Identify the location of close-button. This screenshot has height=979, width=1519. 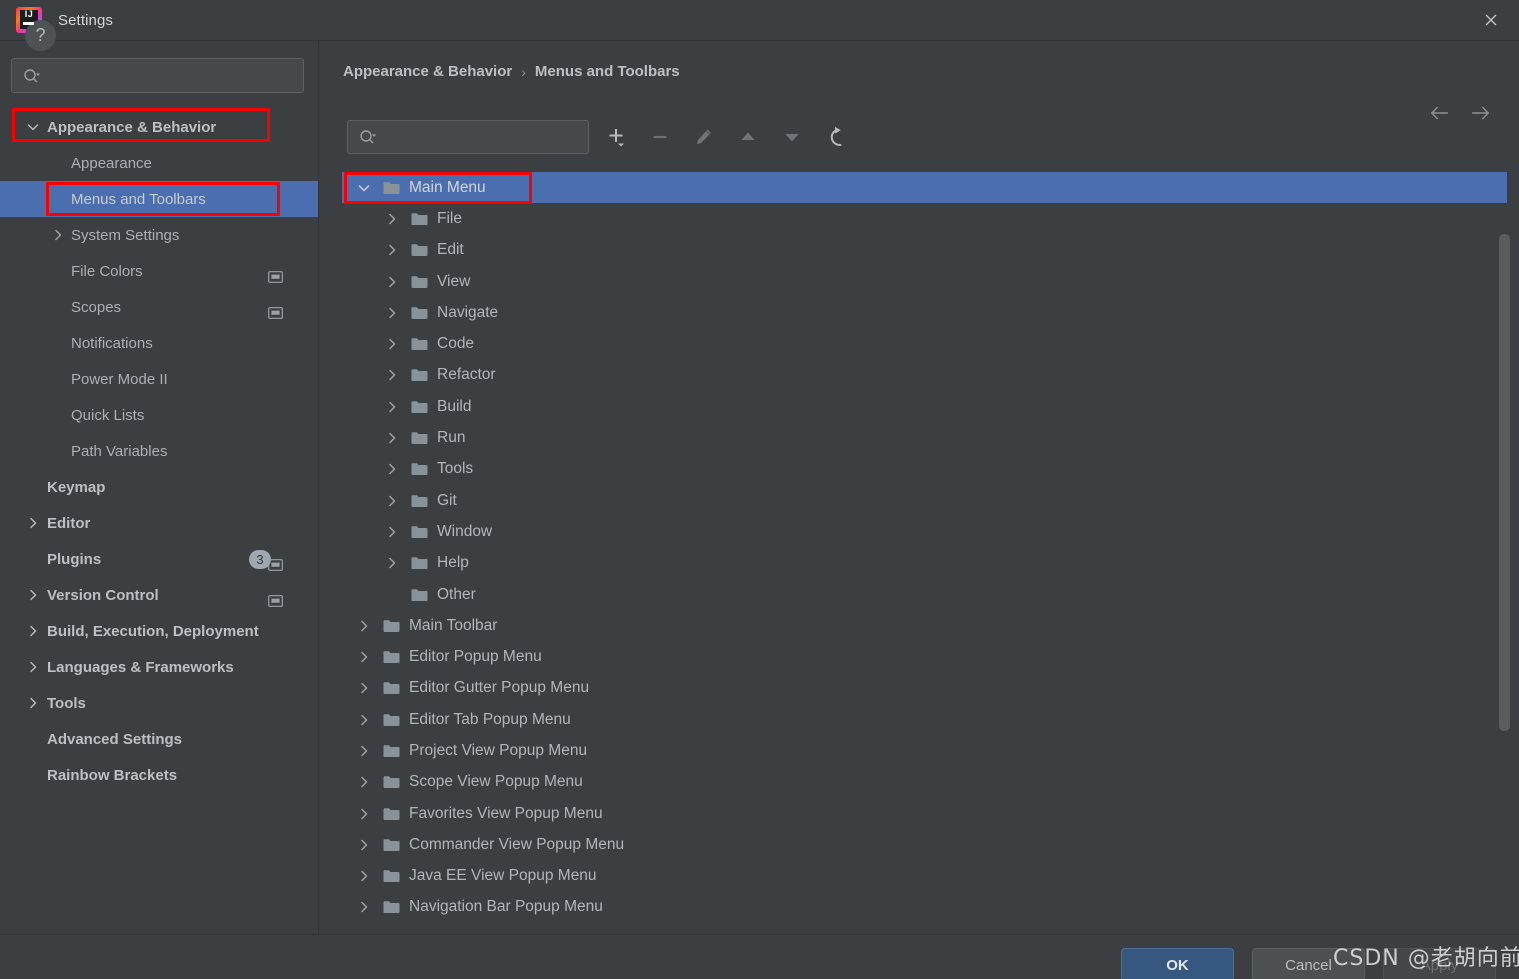
(1491, 20).